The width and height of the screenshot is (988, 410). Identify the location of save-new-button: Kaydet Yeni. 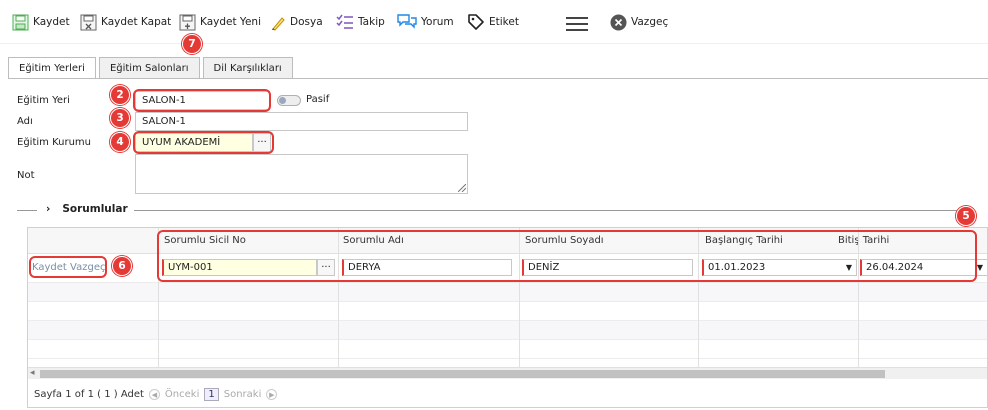
(220, 22).